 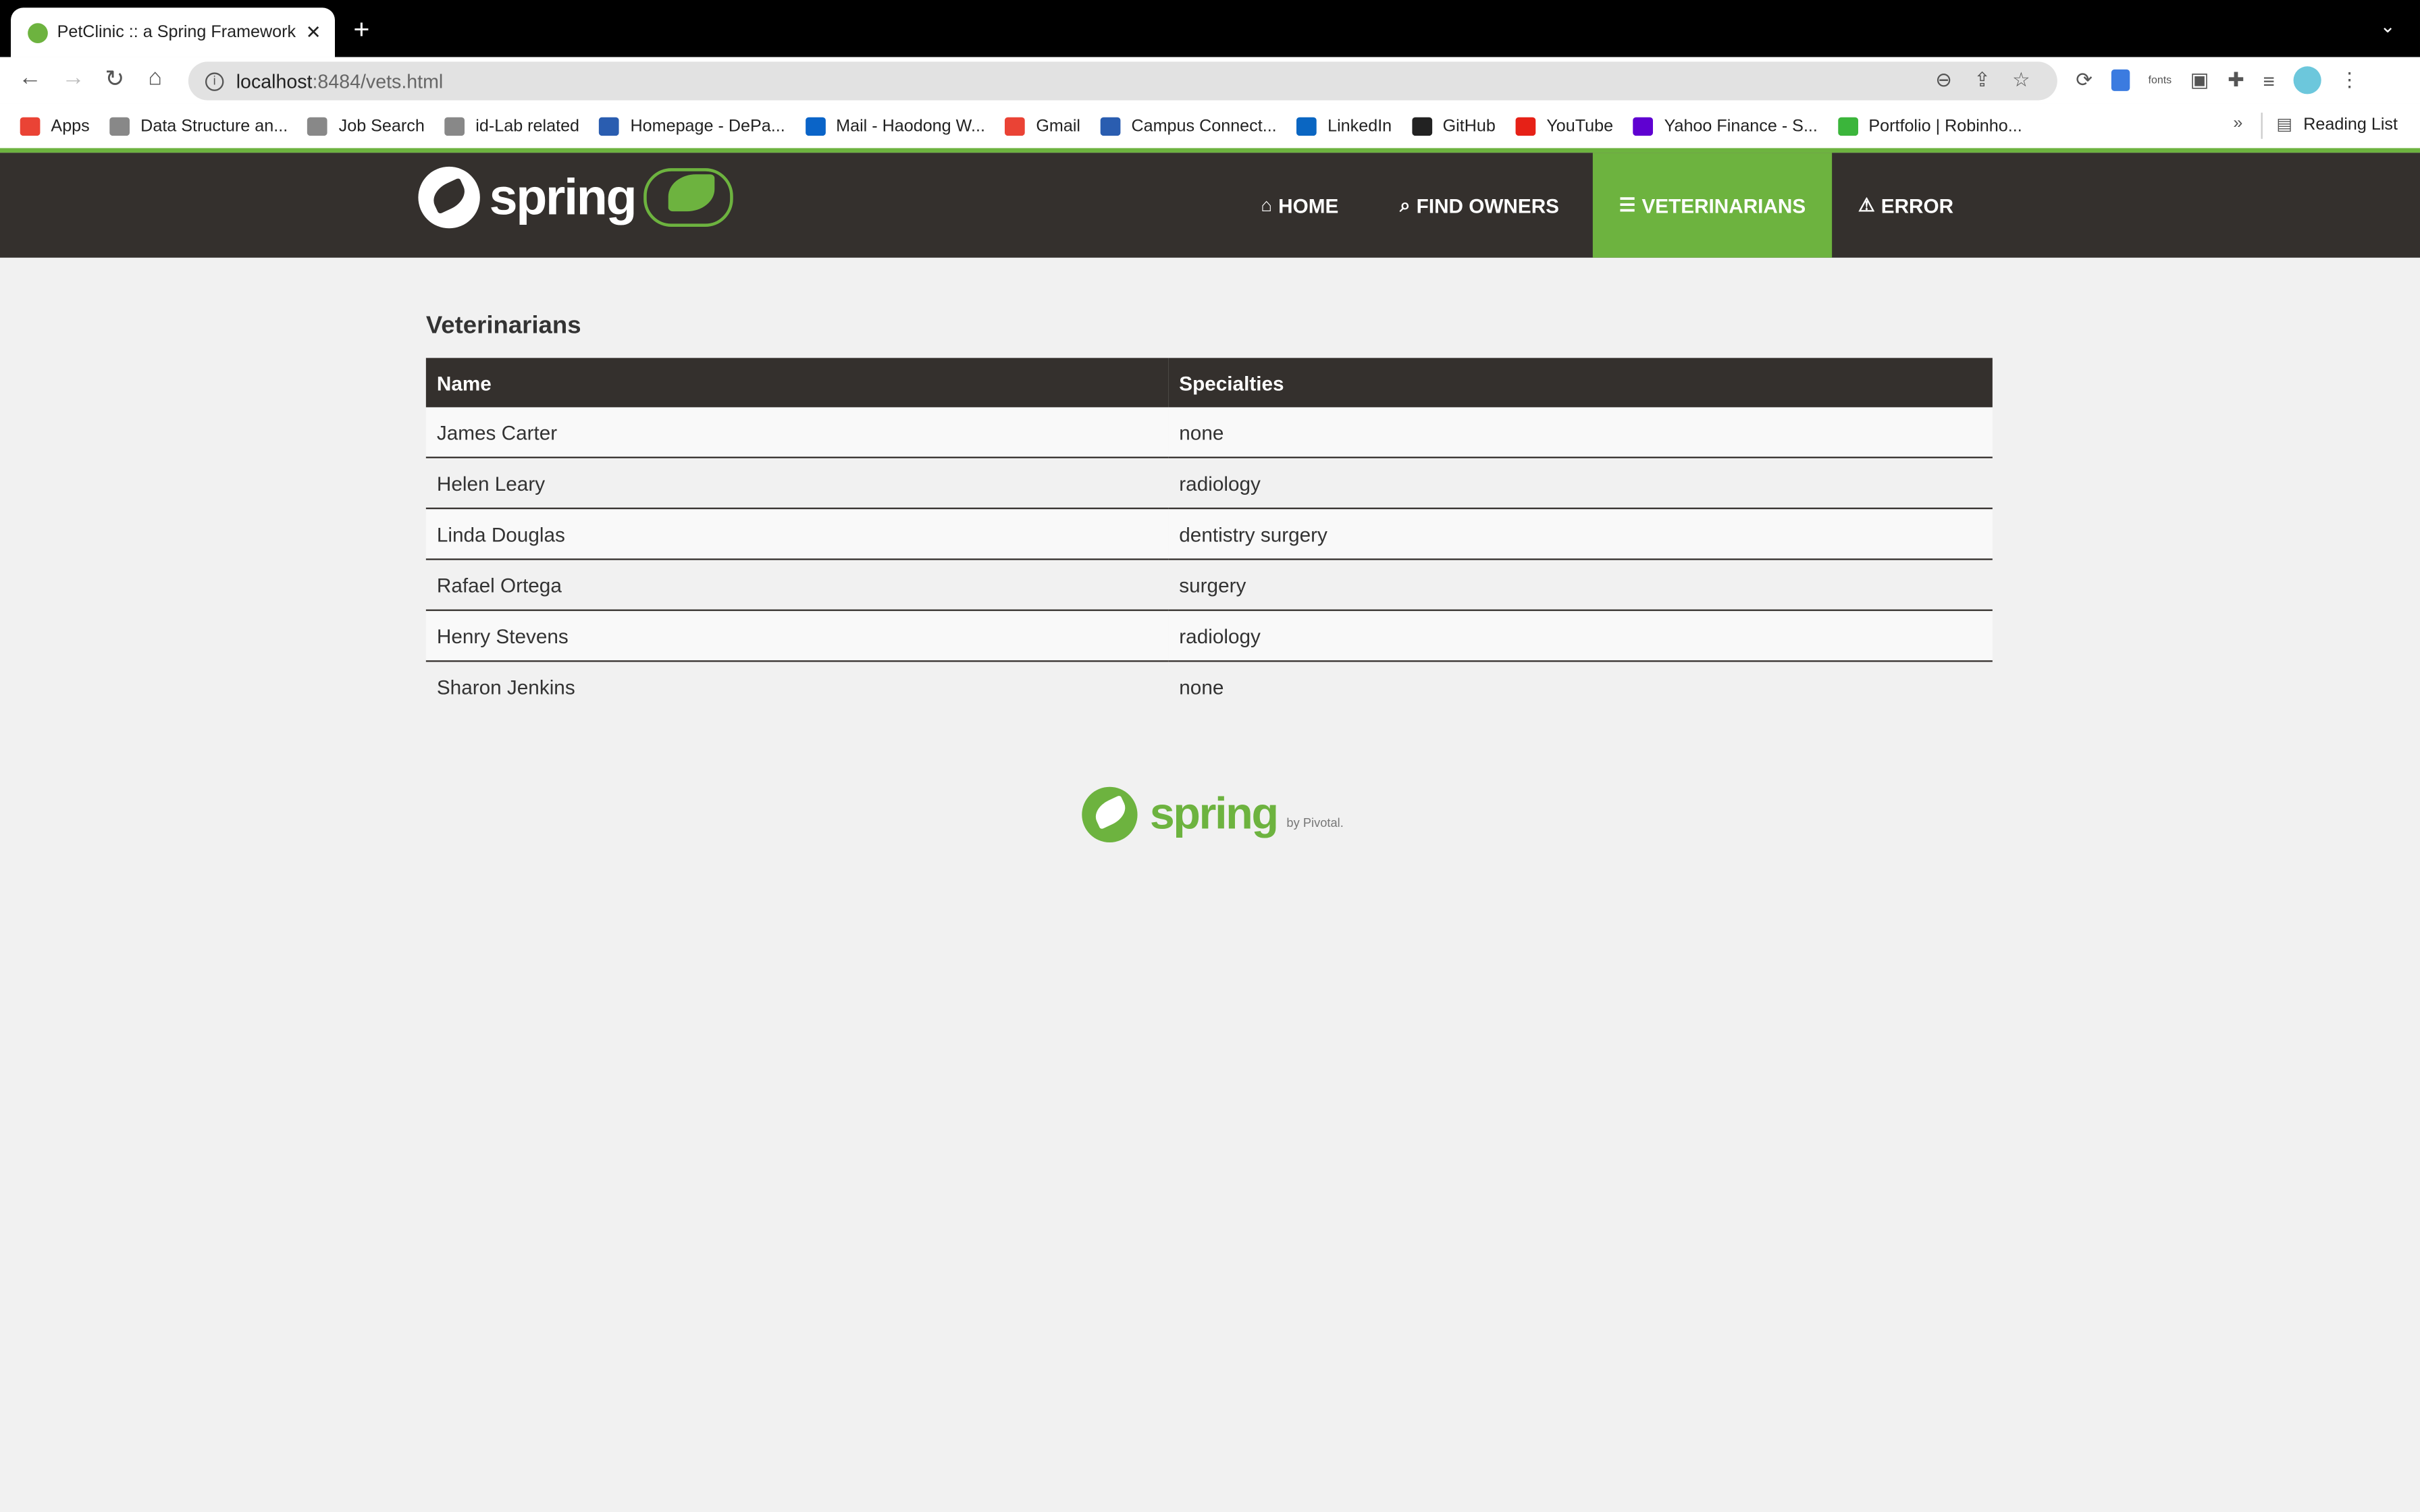 What do you see at coordinates (1453, 125) in the screenshot?
I see `bookmark-item: GitHub` at bounding box center [1453, 125].